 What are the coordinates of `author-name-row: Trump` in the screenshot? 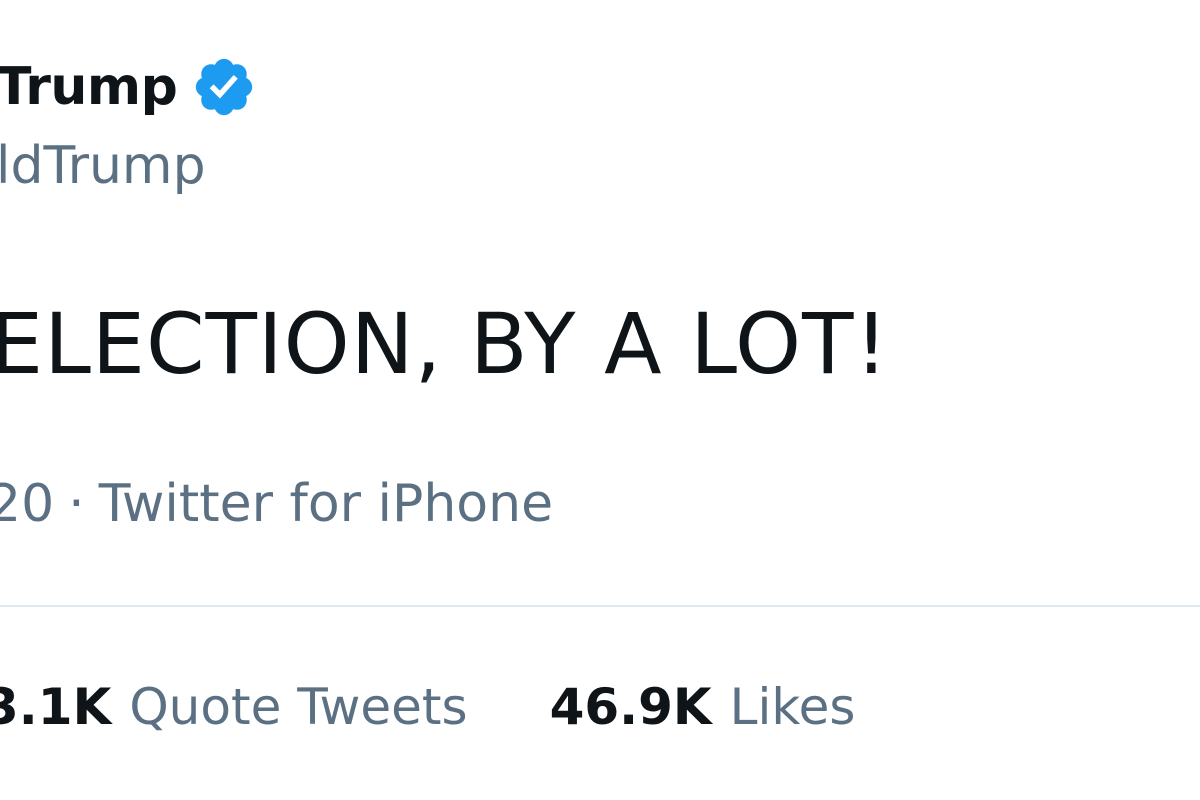 It's located at (128, 87).